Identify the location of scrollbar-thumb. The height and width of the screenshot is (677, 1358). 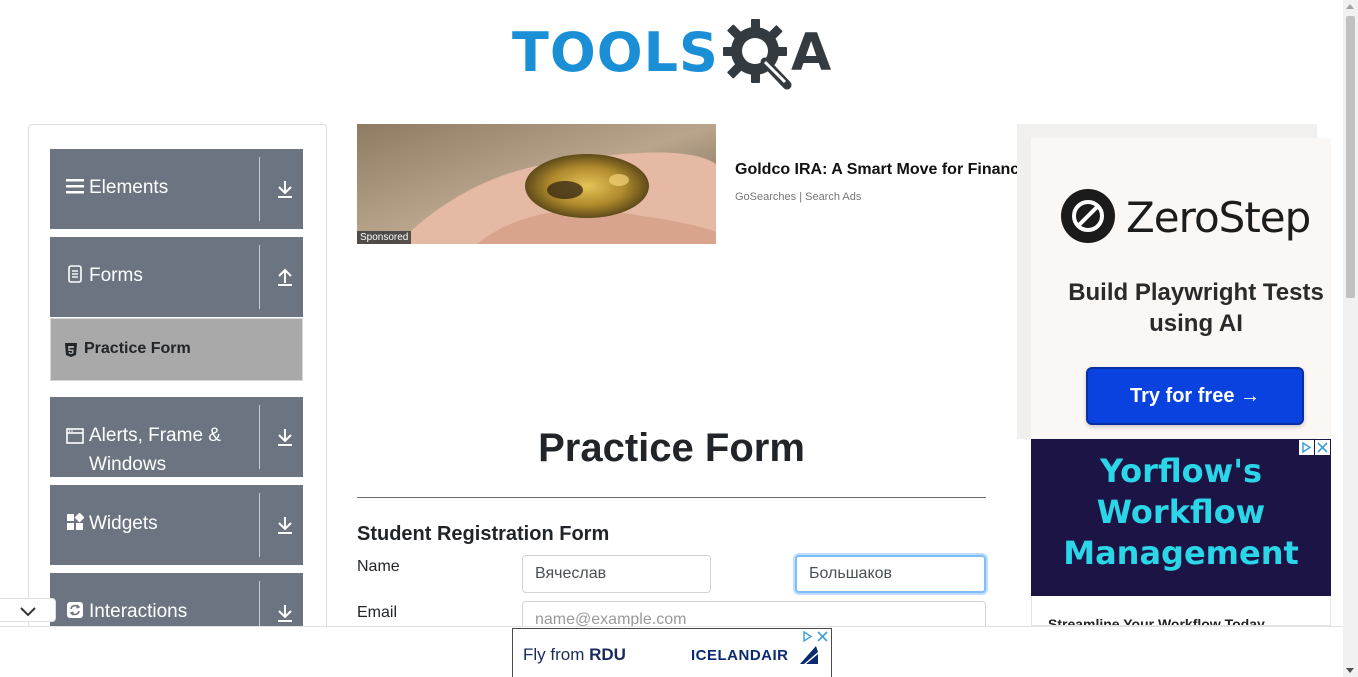
(1350, 157).